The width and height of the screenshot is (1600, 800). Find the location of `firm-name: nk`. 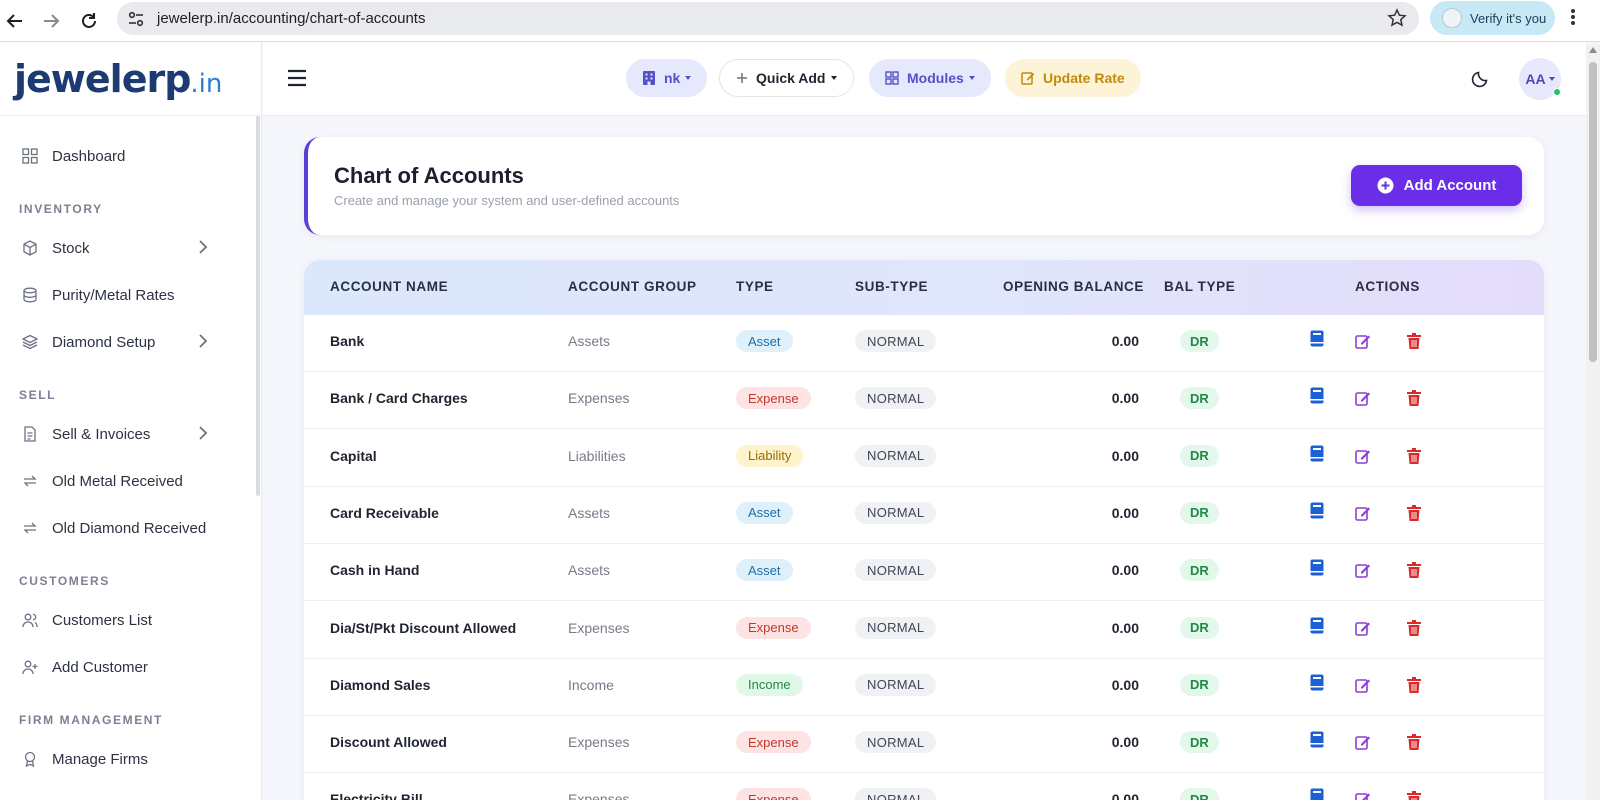

firm-name: nk is located at coordinates (672, 78).